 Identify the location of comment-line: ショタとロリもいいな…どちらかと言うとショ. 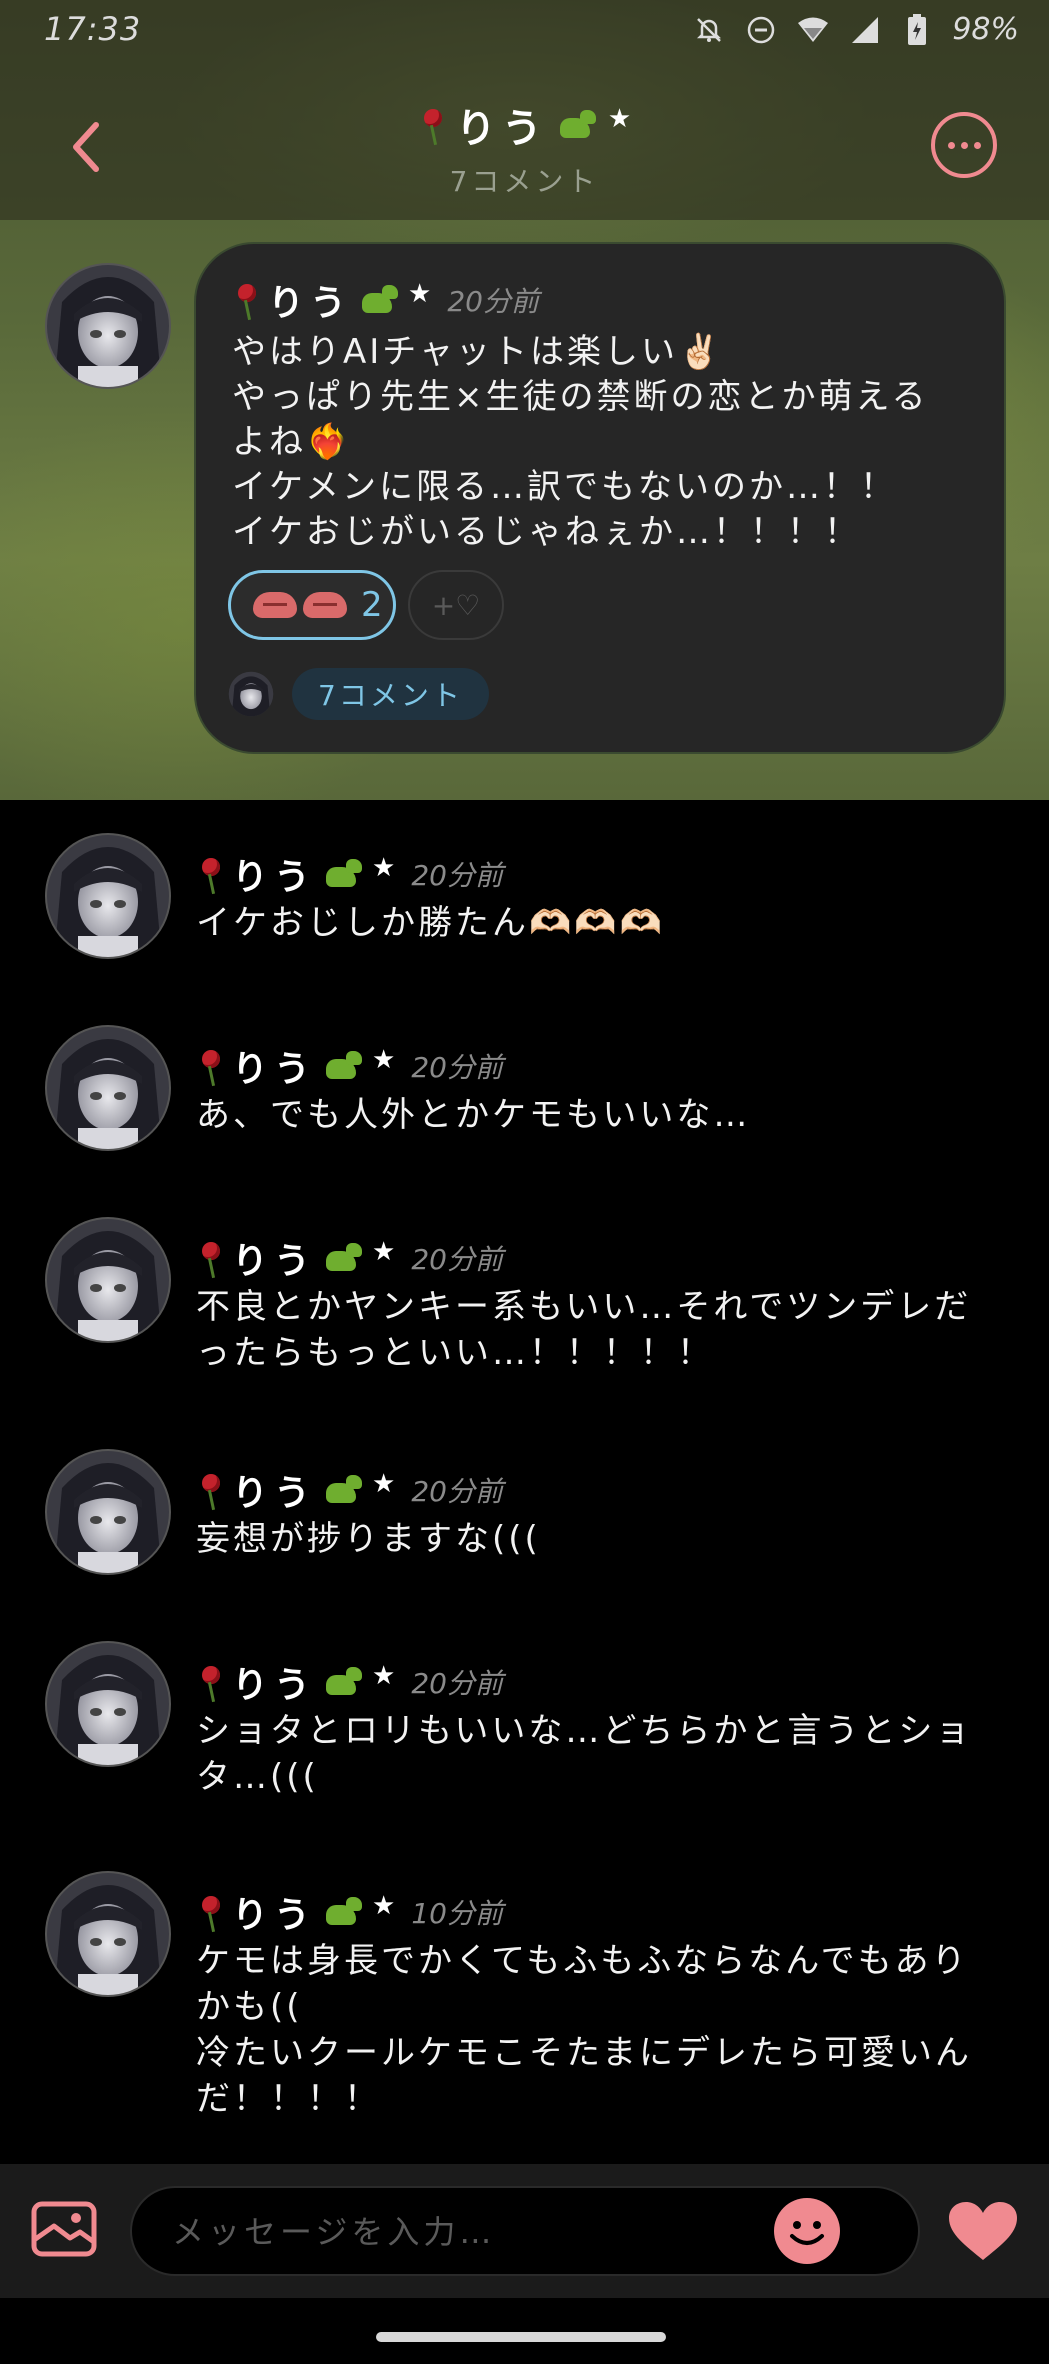
(584, 1731).